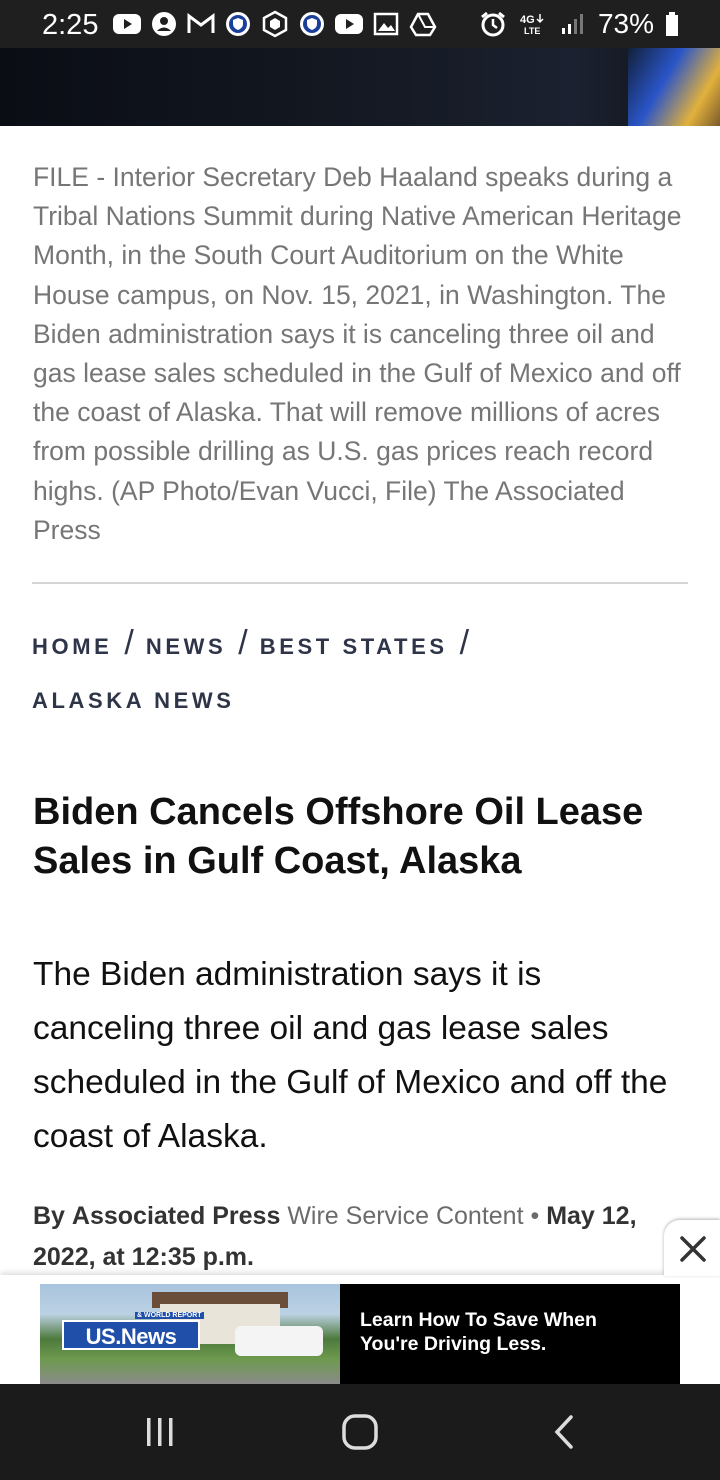 This screenshot has height=1480, width=720. I want to click on alarm-icon, so click(493, 24).